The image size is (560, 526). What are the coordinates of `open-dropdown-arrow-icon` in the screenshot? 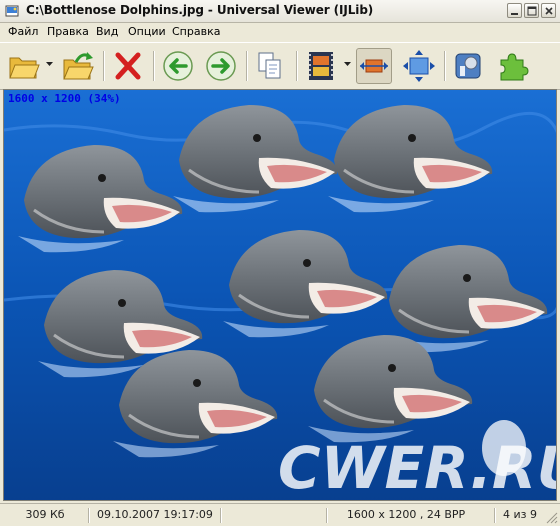 It's located at (49, 64).